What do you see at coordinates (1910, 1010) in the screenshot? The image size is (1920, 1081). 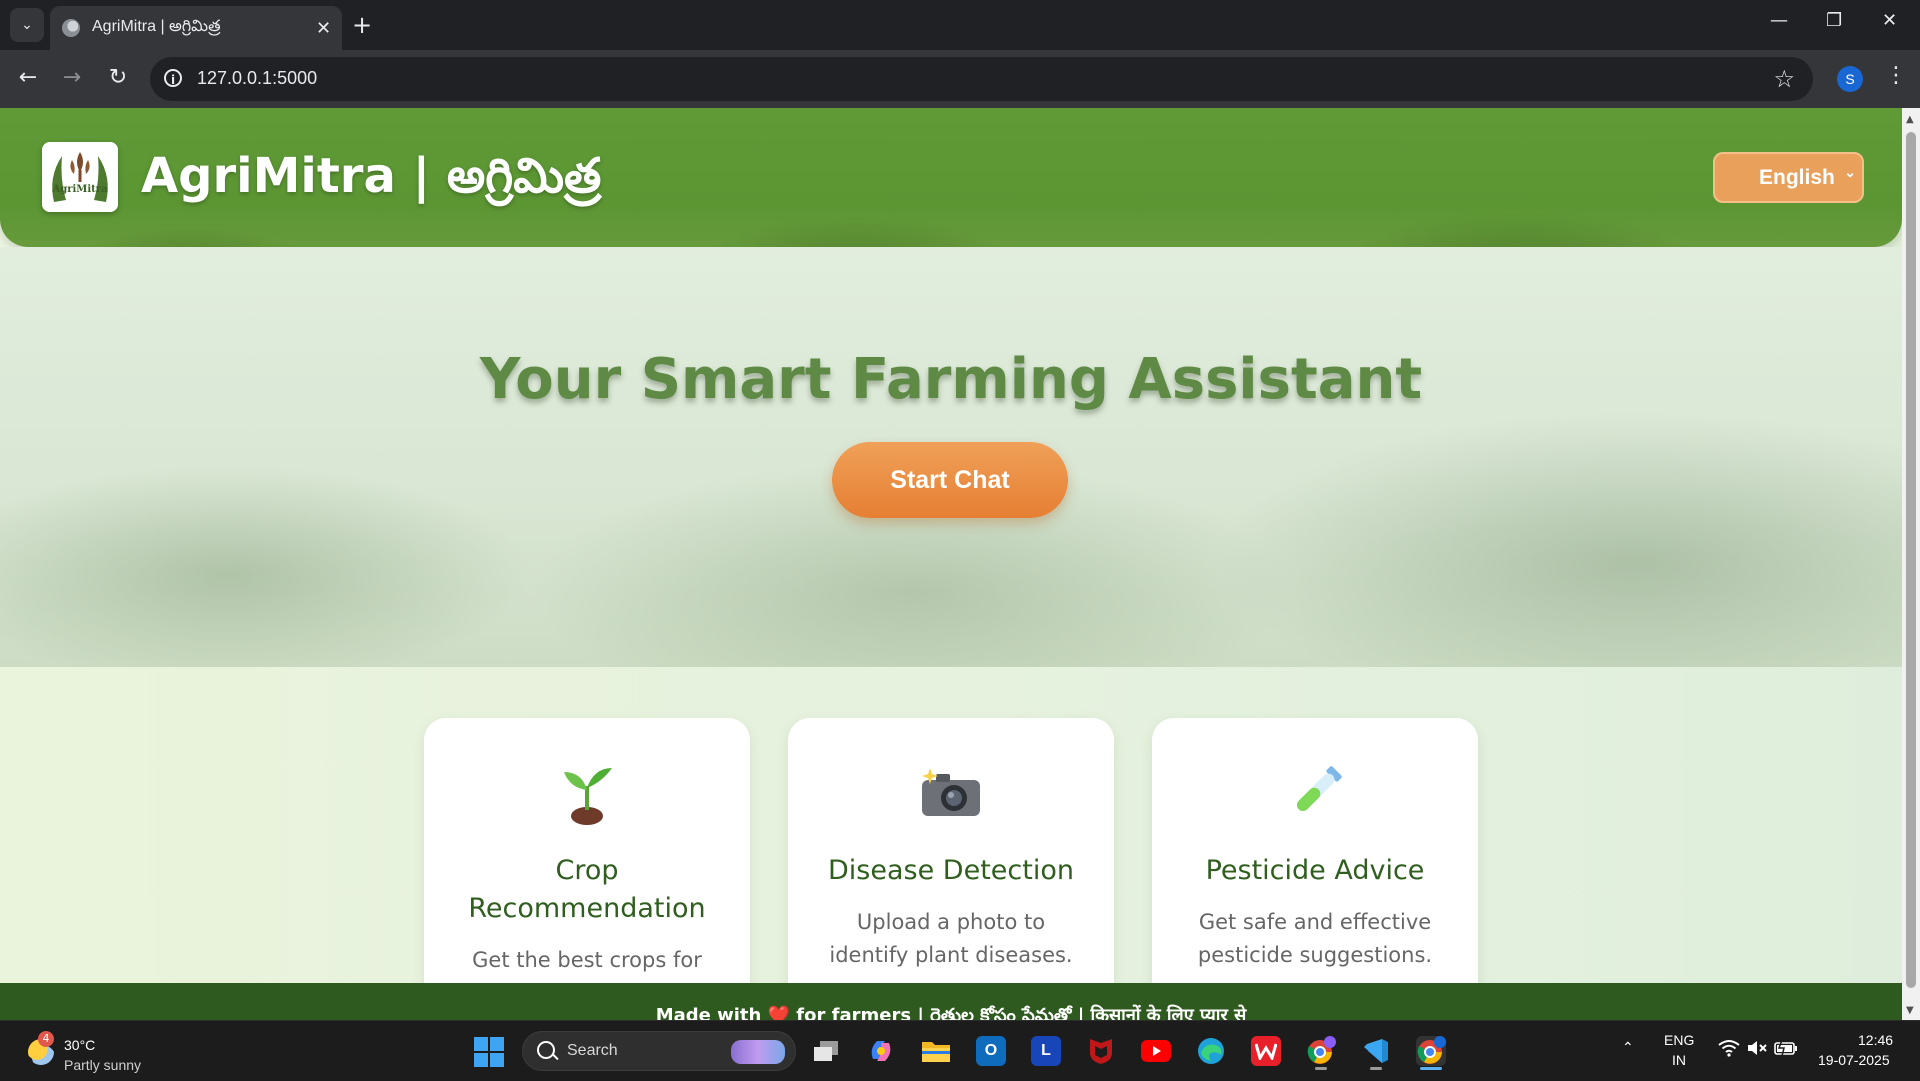 I see `scroll-down-icon: ▼` at bounding box center [1910, 1010].